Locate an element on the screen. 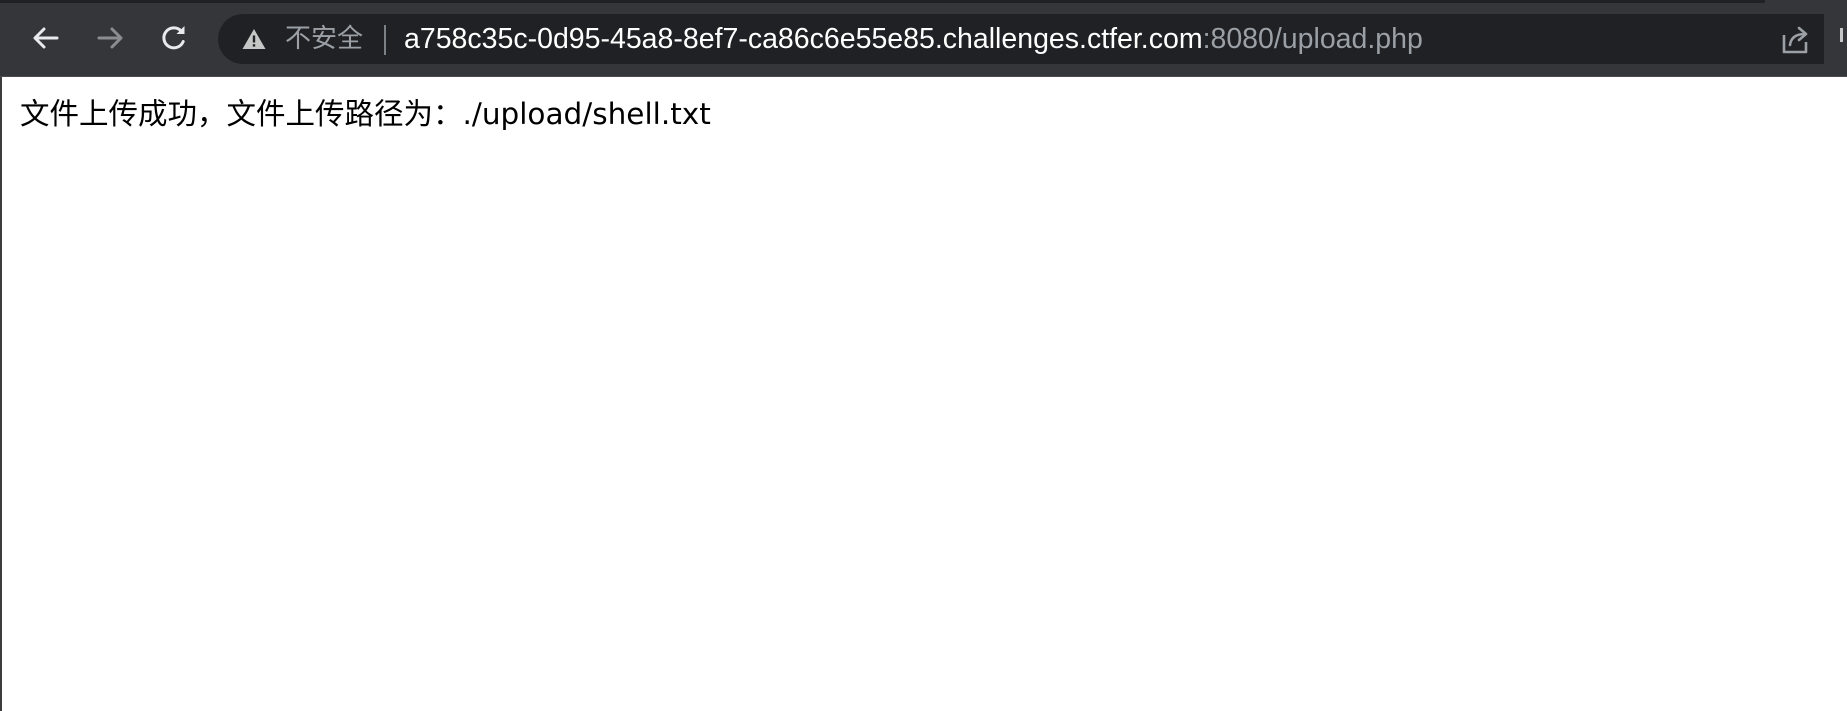 The width and height of the screenshot is (1847, 711). arrow-right-icon is located at coordinates (110, 38).